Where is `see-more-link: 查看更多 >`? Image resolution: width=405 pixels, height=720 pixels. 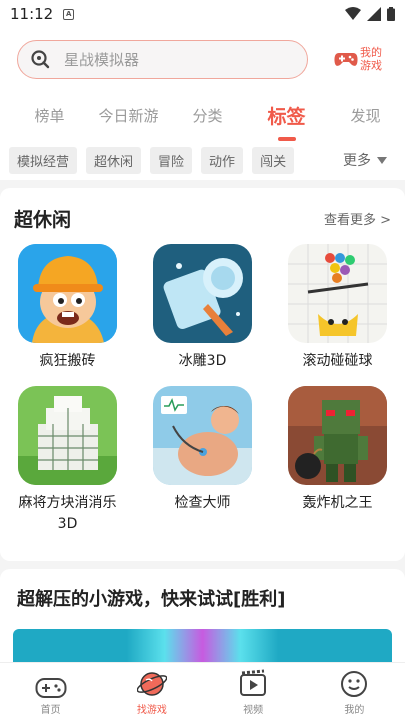
see-more-link: 查看更多 > is located at coordinates (357, 218).